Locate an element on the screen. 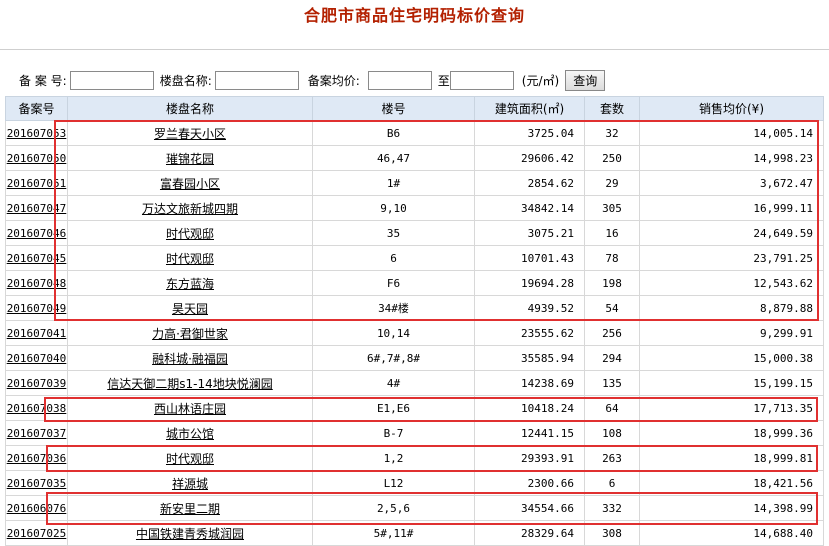 This screenshot has width=829, height=546. record-id-link: 201607025 is located at coordinates (37, 533).